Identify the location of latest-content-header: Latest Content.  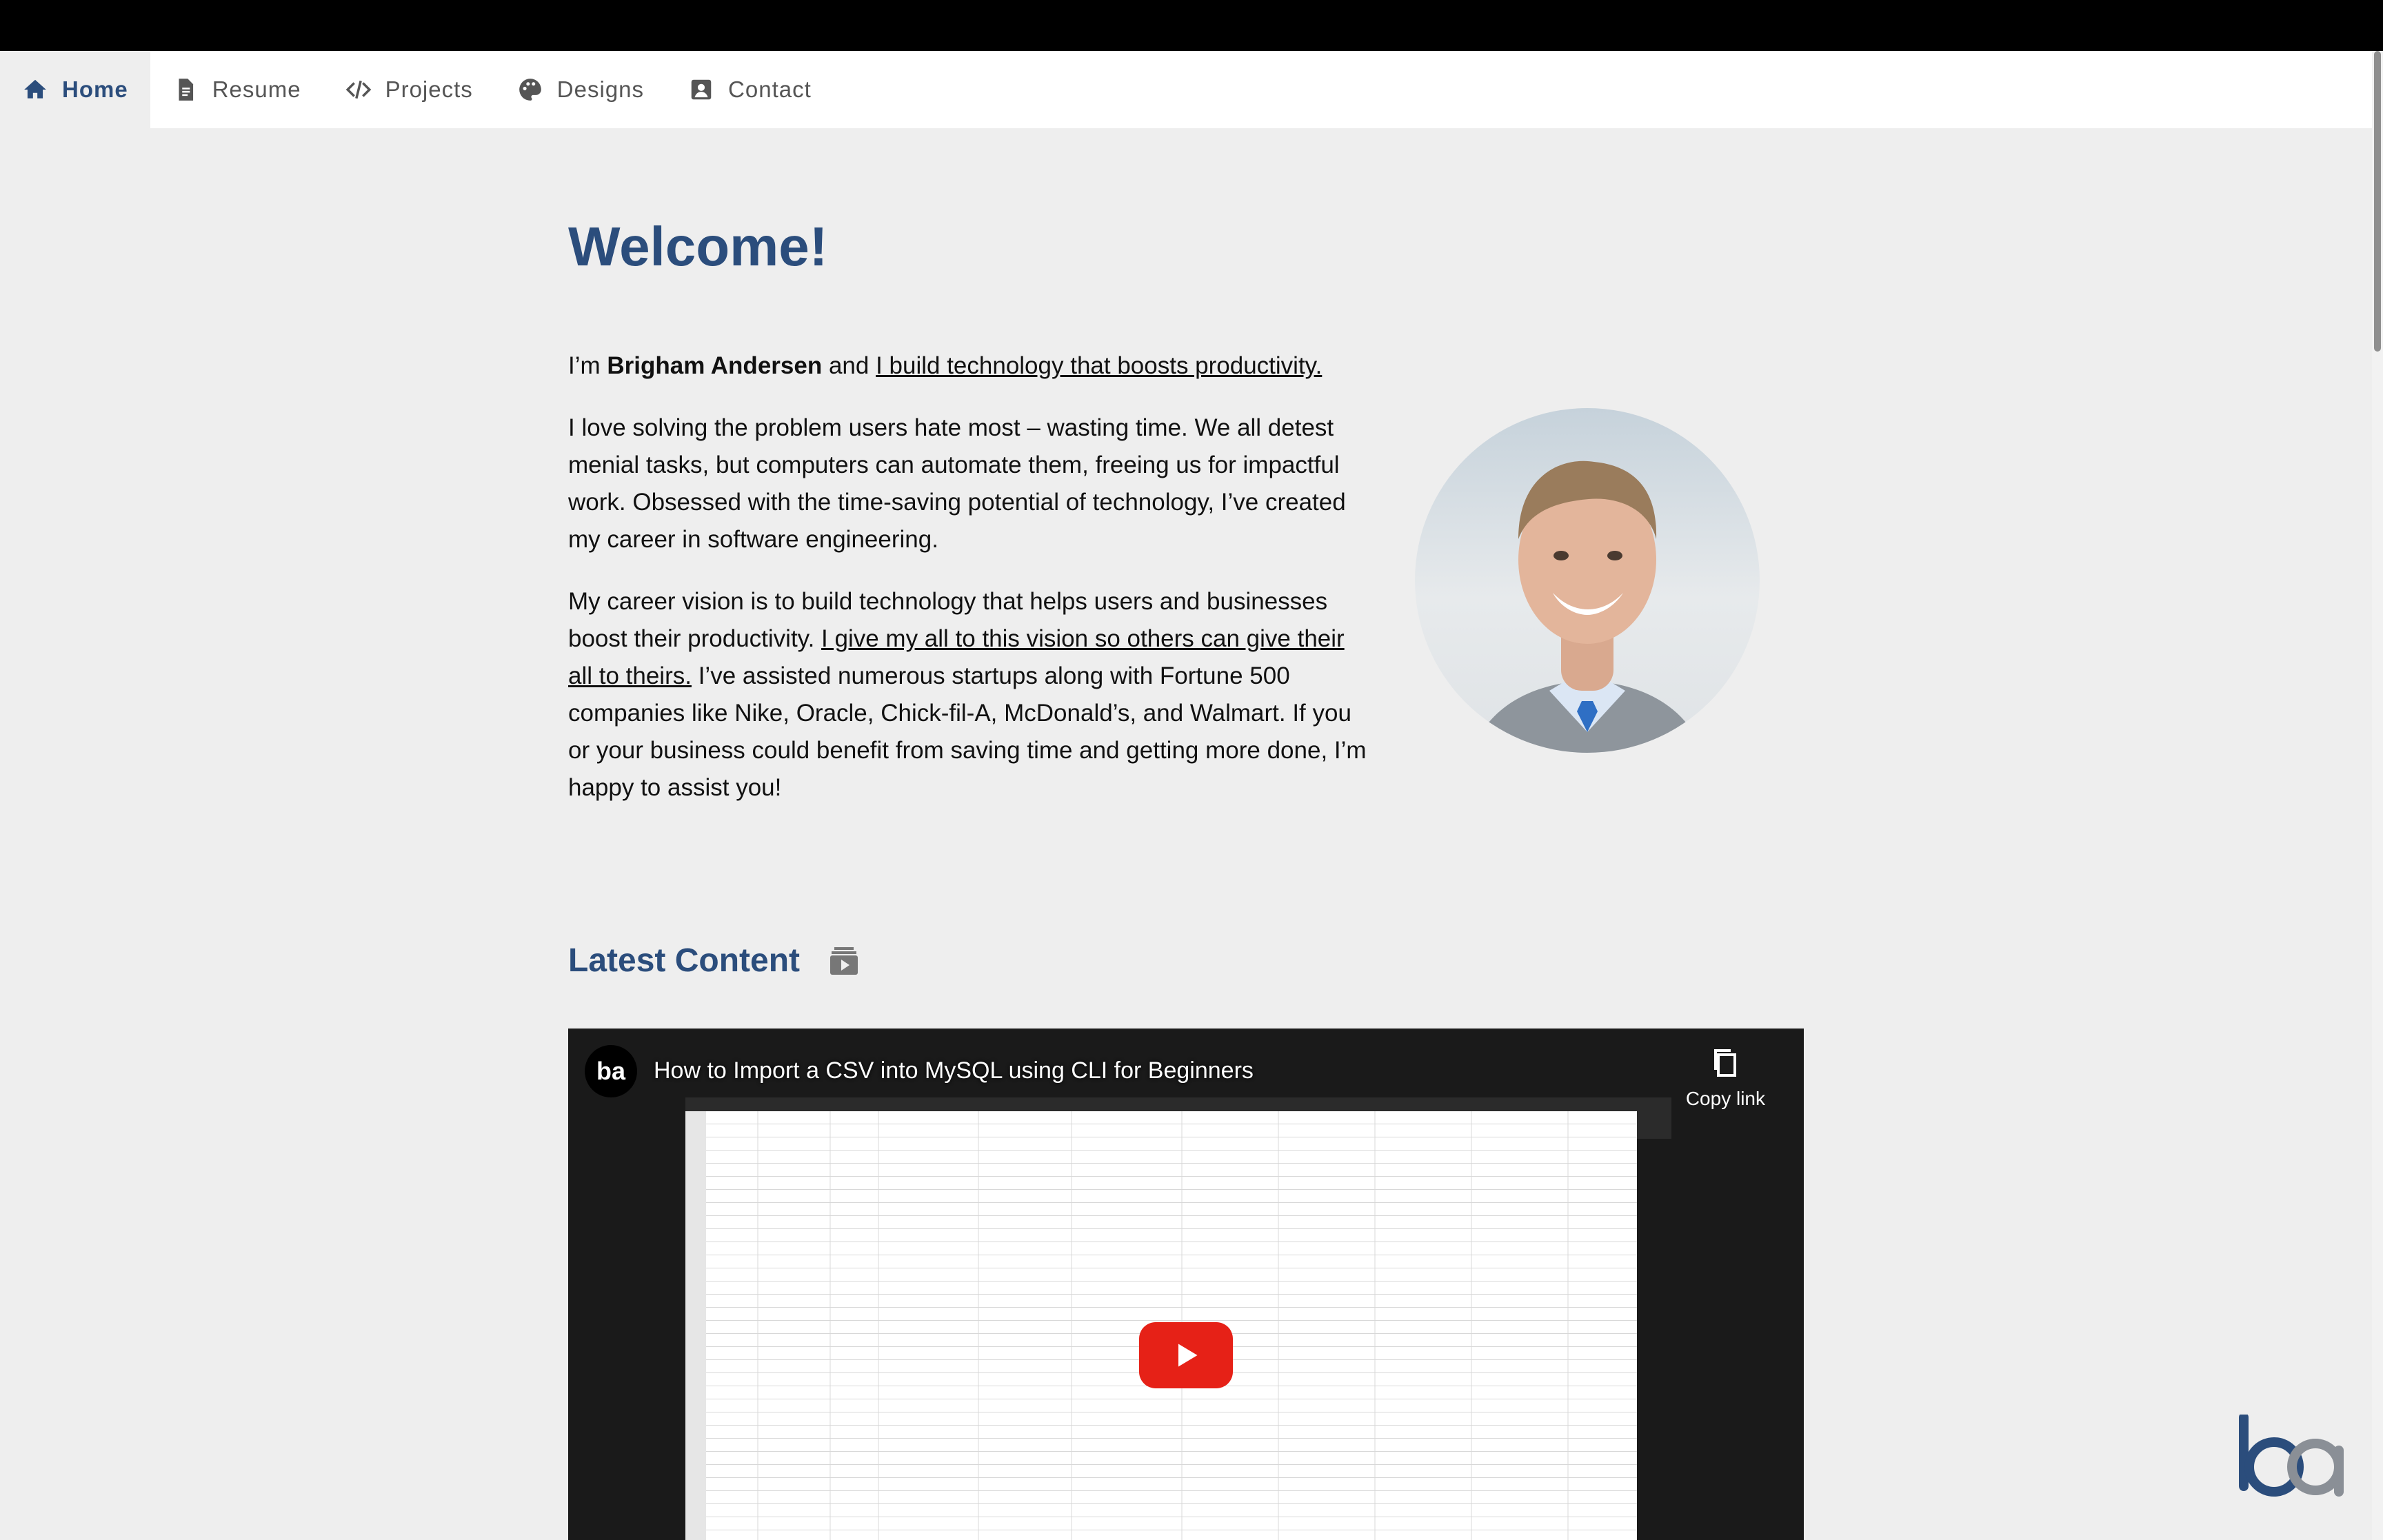
(714, 961).